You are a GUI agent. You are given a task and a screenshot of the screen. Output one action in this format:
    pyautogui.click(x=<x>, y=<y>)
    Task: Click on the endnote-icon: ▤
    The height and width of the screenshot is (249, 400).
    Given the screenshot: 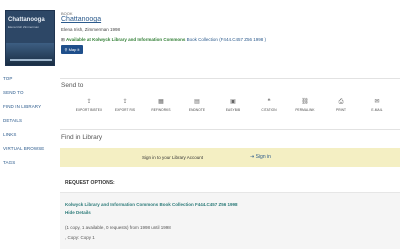 What is the action you would take?
    pyautogui.click(x=197, y=102)
    